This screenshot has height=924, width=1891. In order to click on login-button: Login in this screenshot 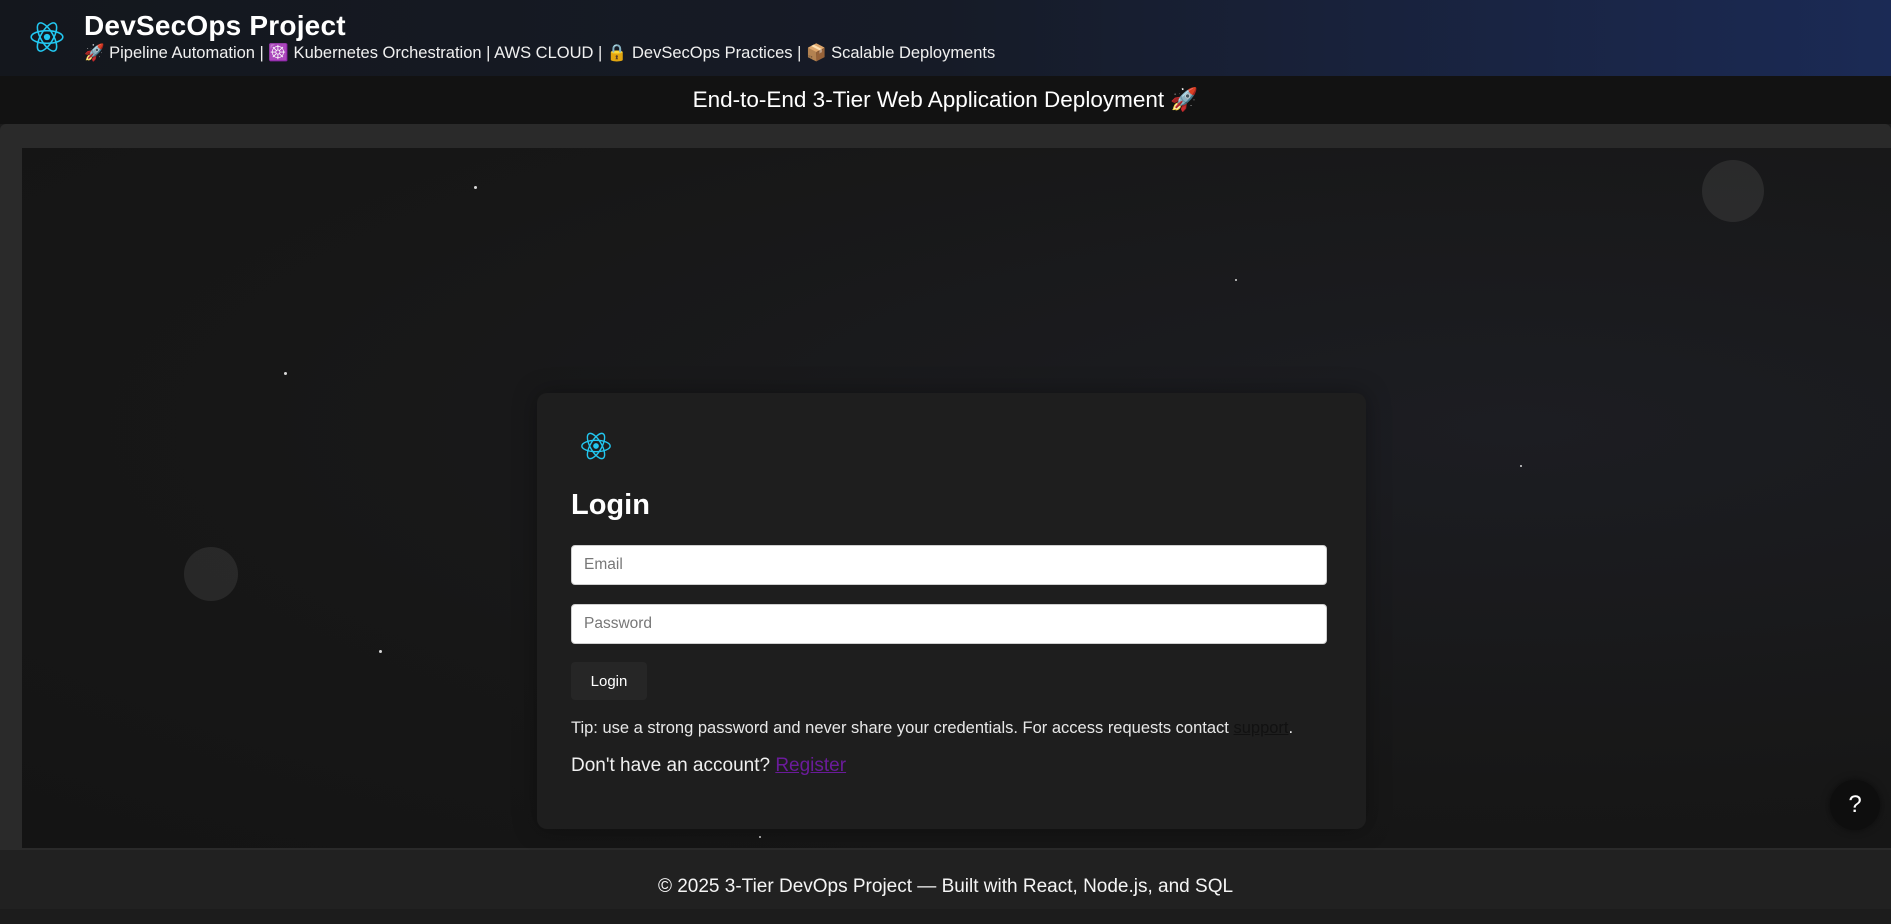, I will do `click(609, 681)`.